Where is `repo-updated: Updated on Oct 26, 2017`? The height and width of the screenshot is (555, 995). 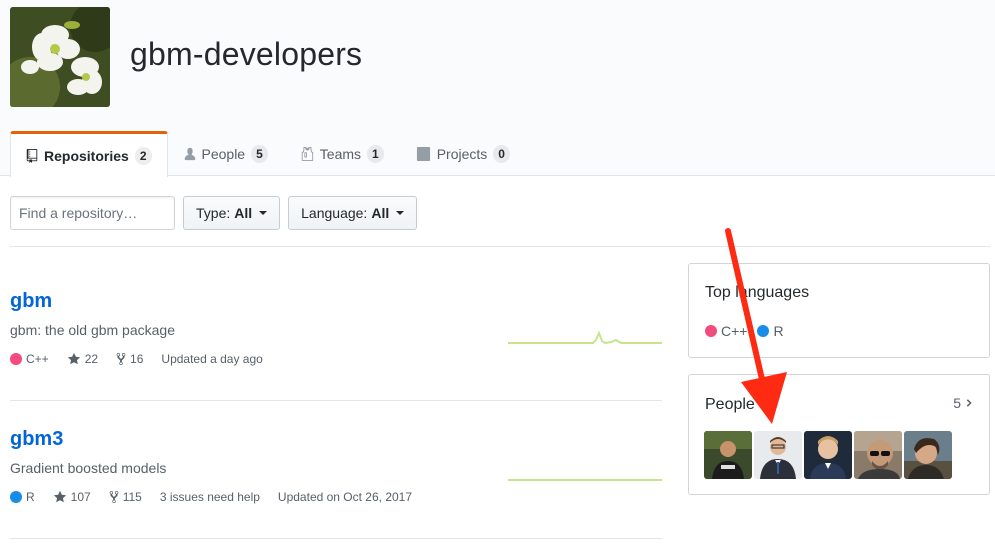 repo-updated: Updated on Oct 26, 2017 is located at coordinates (345, 497).